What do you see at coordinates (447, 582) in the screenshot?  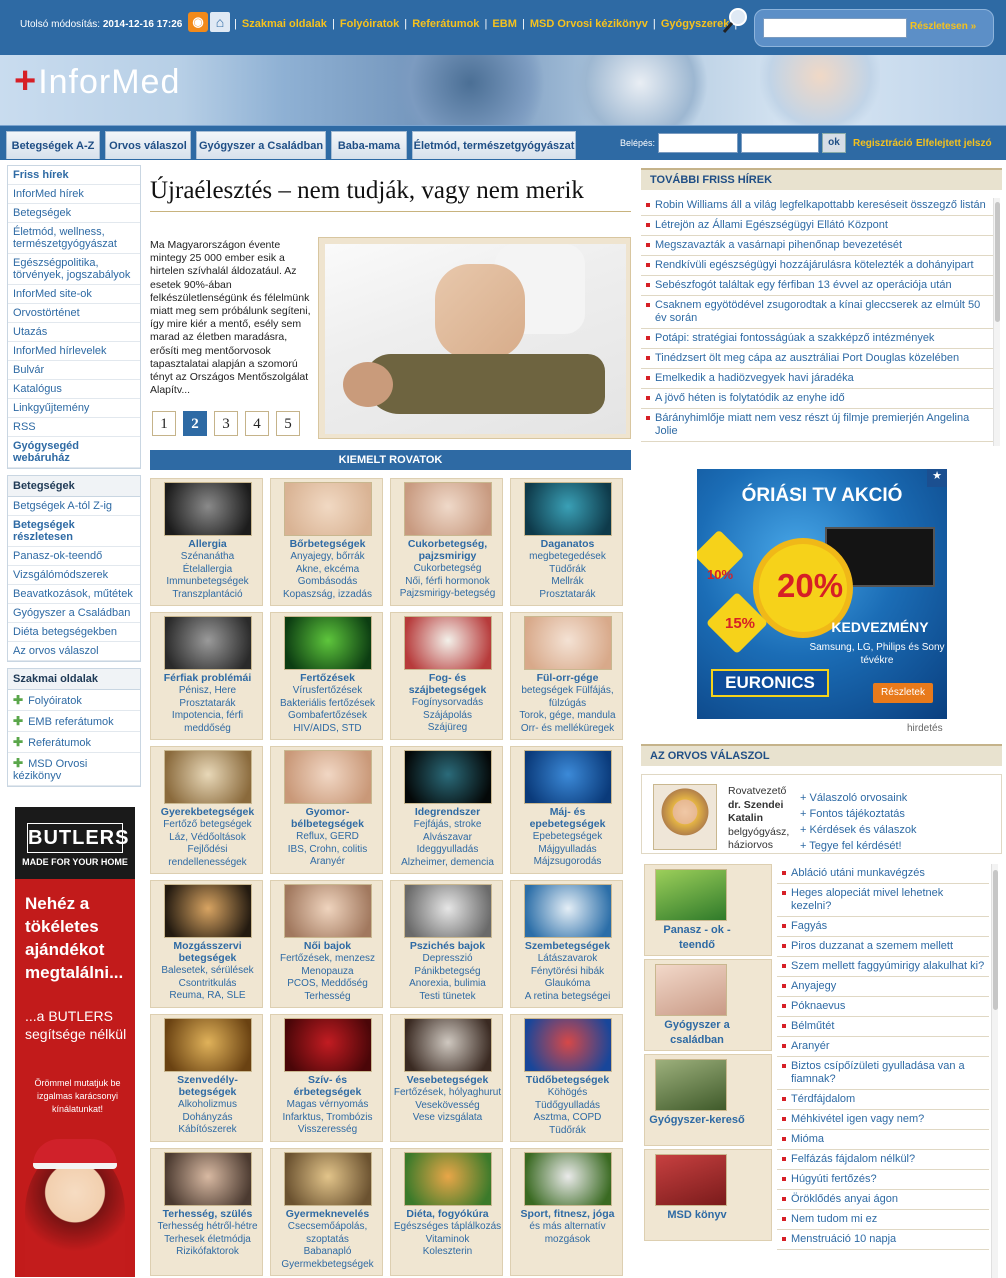 I see `category-link: Női, férfi hormonok` at bounding box center [447, 582].